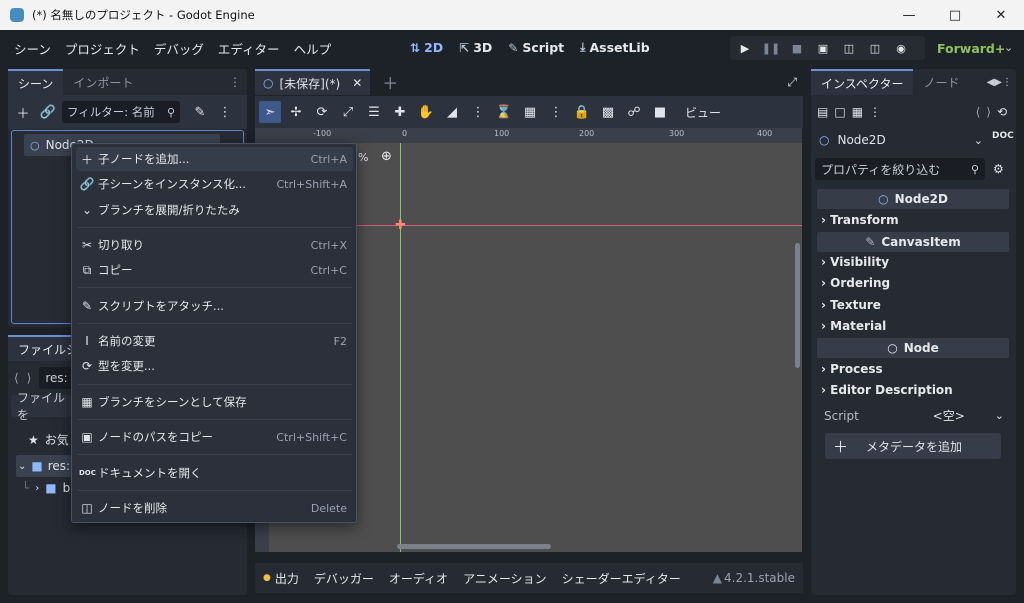 The image size is (1024, 603). Describe the element at coordinates (999, 415) in the screenshot. I see `chevron-down-icon: ⌄` at that location.